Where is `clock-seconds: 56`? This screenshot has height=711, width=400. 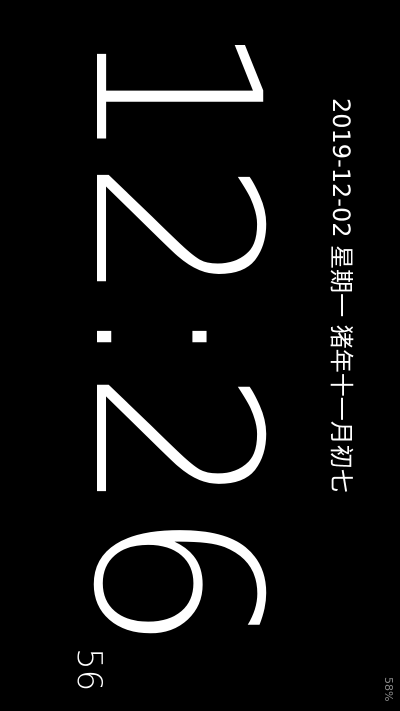 clock-seconds: 56 is located at coordinates (89, 670).